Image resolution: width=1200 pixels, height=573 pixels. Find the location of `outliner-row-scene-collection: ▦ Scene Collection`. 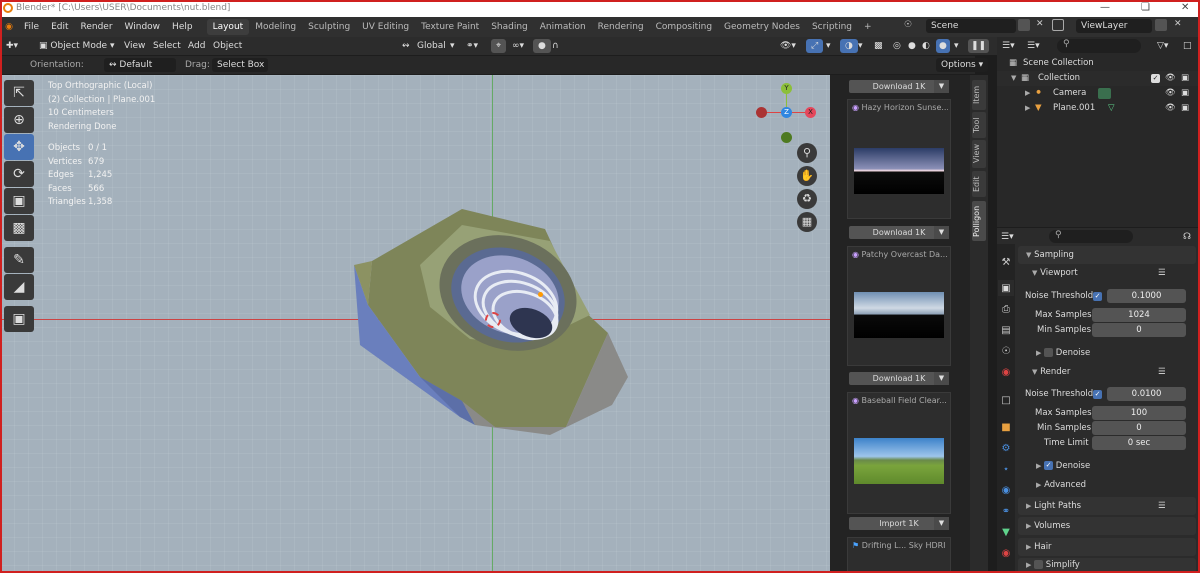

outliner-row-scene-collection: ▦ Scene Collection is located at coordinates (1098, 63).